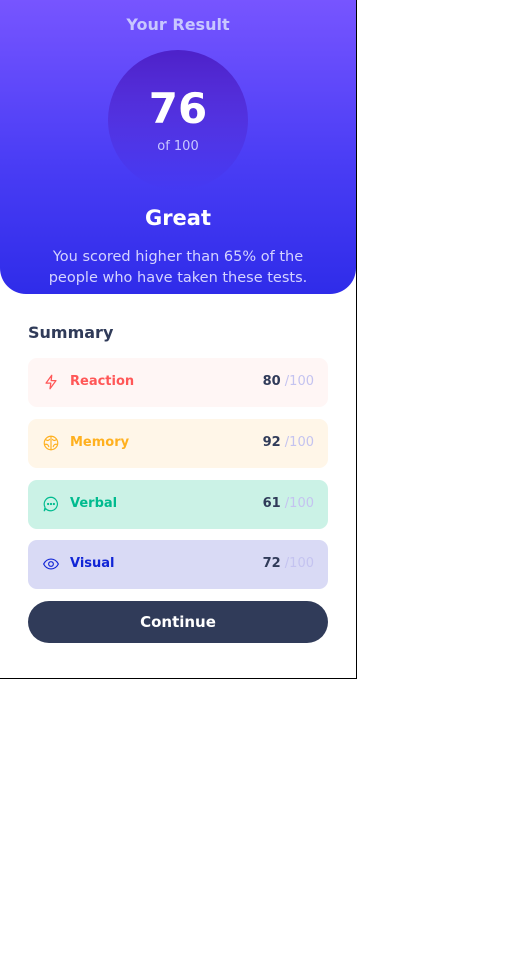 The width and height of the screenshot is (509, 969). Describe the element at coordinates (178, 108) in the screenshot. I see `score-value: 76` at that location.